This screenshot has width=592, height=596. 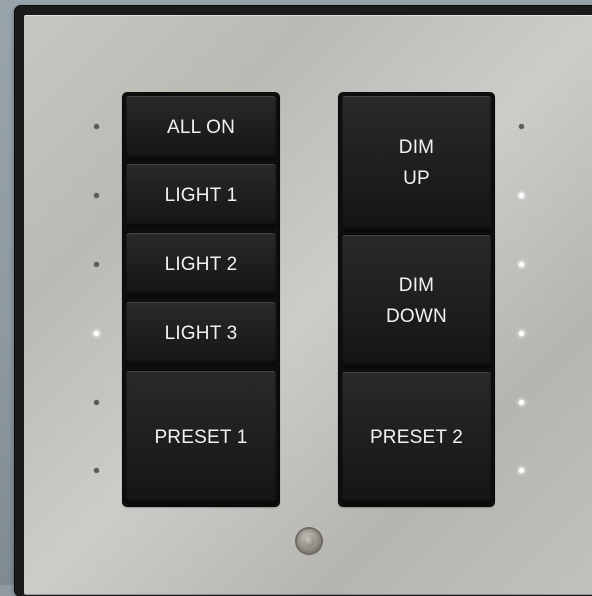 I want to click on all-on-label: ALL ON, so click(x=201, y=127).